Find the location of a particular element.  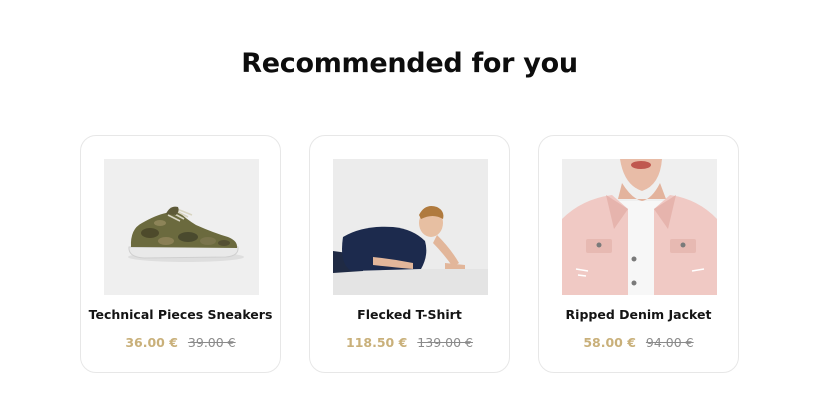

sale-price: 118.50 € is located at coordinates (377, 342).